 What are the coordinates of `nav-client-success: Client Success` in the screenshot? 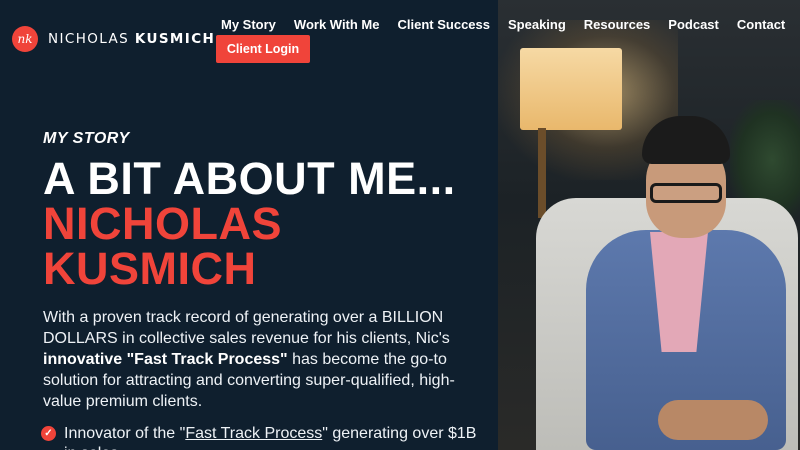 It's located at (444, 24).